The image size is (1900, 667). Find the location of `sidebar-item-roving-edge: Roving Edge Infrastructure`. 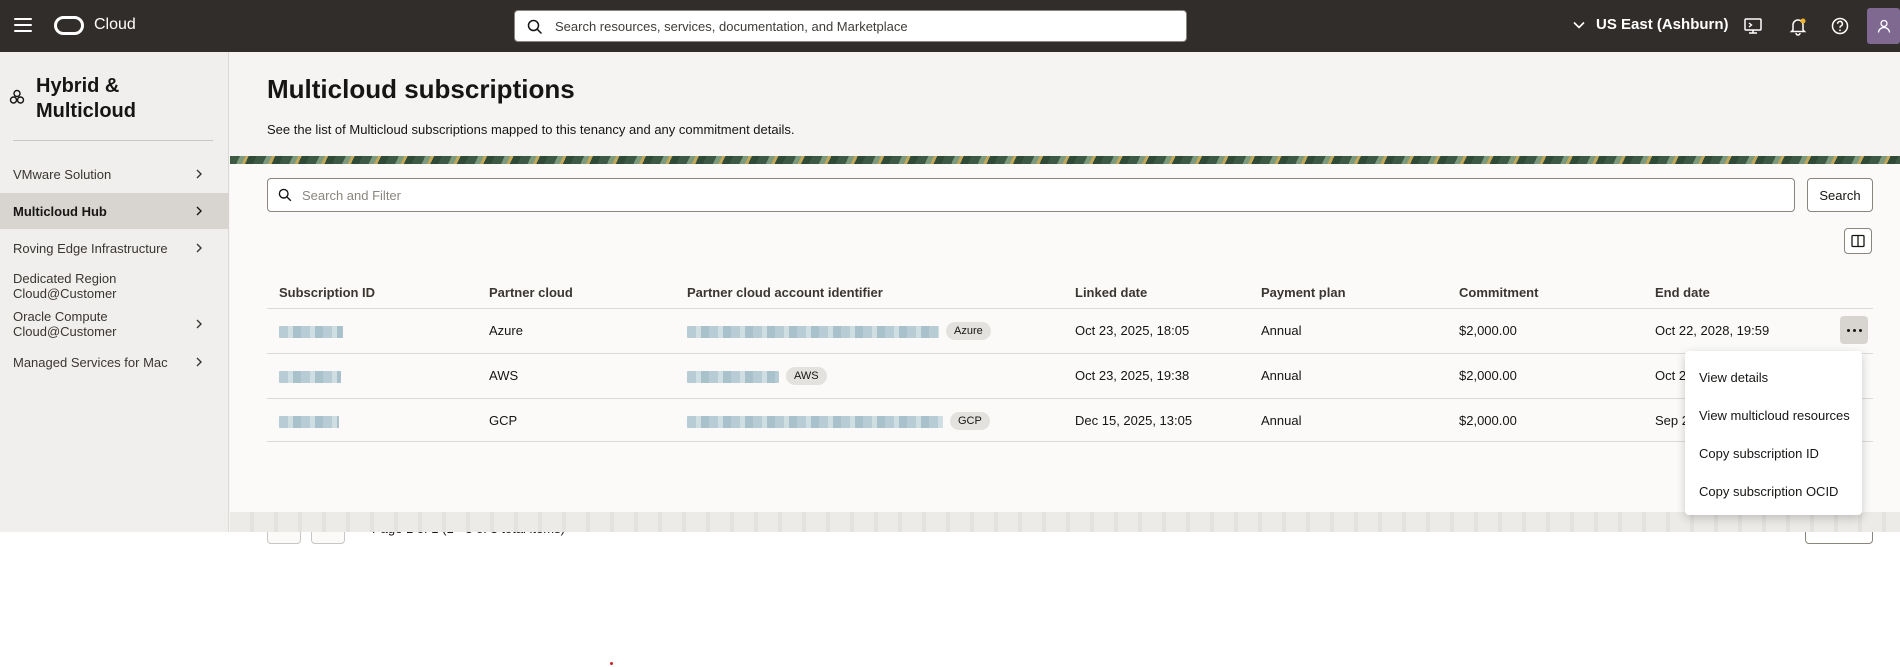

sidebar-item-roving-edge: Roving Edge Infrastructure is located at coordinates (114, 248).